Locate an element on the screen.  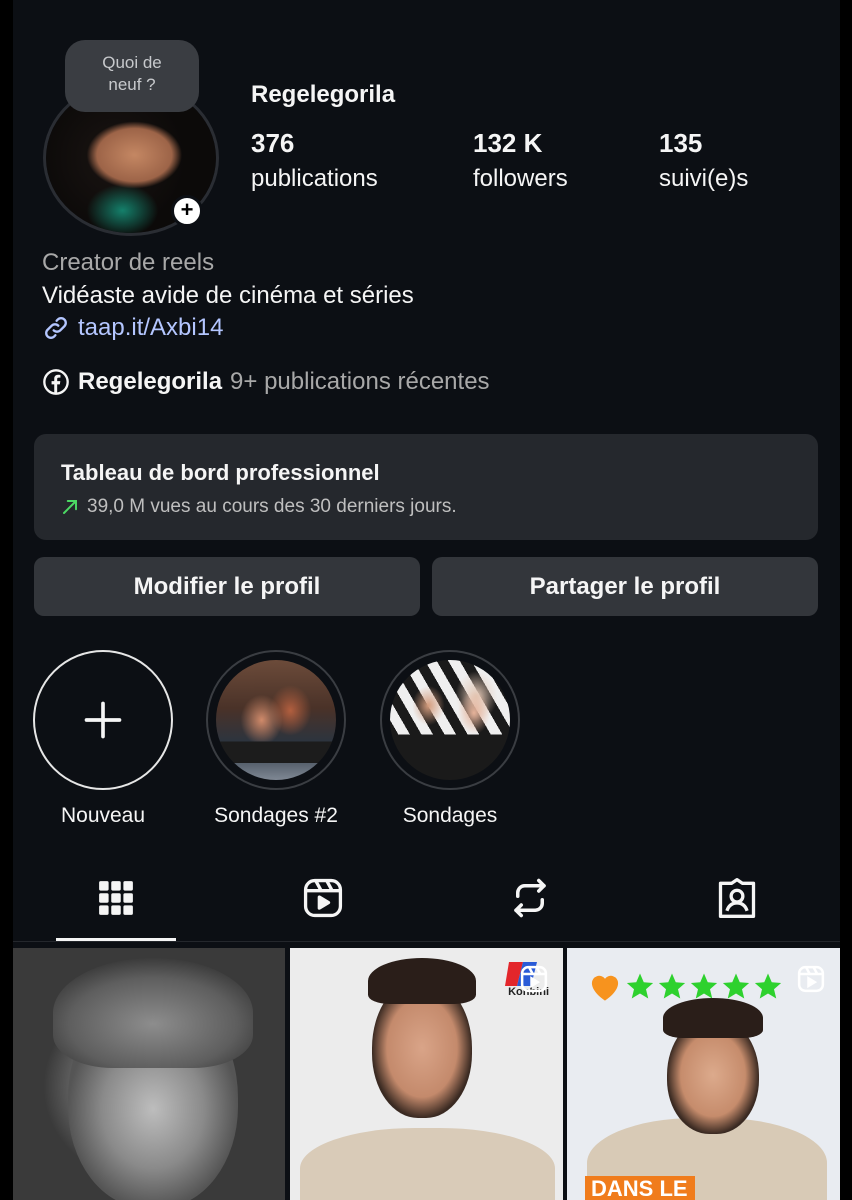
rating-row is located at coordinates (685, 986).